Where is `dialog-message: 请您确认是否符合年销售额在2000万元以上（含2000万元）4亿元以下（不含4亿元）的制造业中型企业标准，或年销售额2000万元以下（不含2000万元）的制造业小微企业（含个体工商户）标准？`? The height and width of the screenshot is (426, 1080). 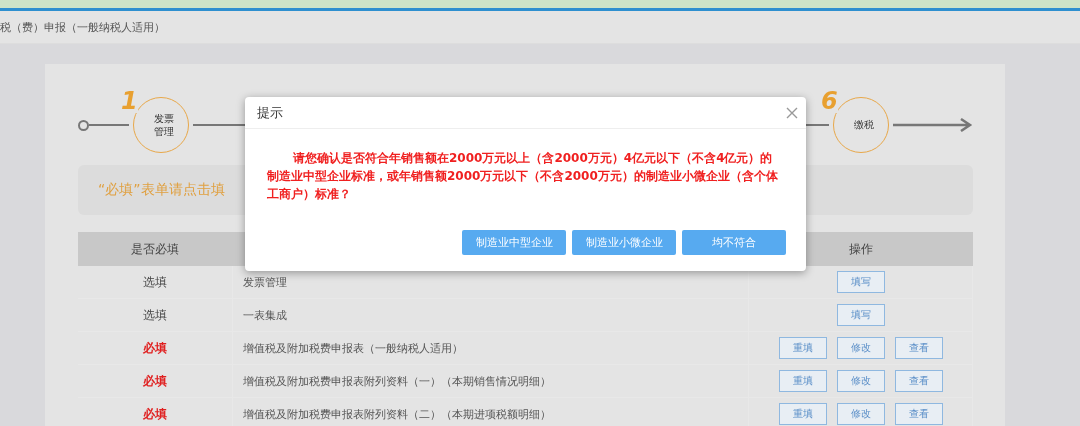
dialog-message: 请您确认是否符合年销售额在2000万元以上（含2000万元）4亿元以下（不含4亿元）的制造业中型企业标准，或年销售额2000万元以下（不含2000万元）的制造业小微企业（含个体工商户）标准？ is located at coordinates (523, 176).